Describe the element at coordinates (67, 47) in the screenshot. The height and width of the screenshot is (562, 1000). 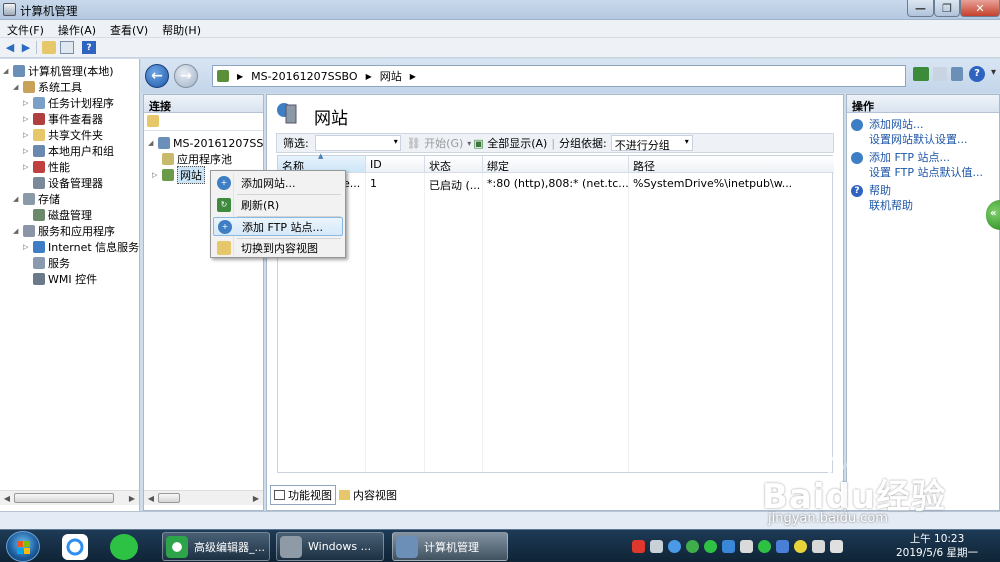
I see `show-hide-tree-icon` at that location.